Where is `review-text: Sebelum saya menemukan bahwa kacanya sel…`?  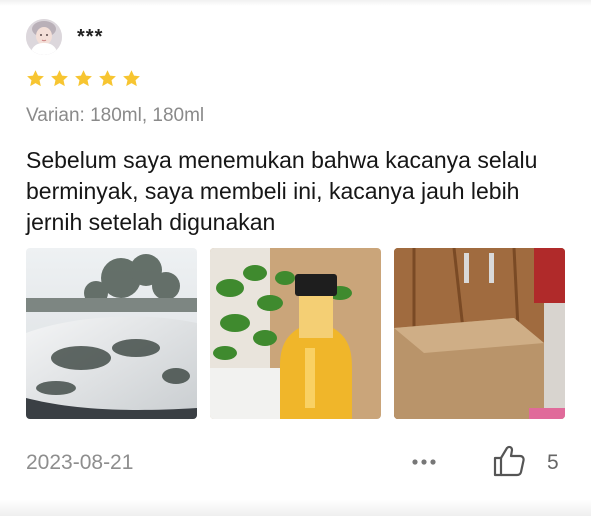
review-text: Sebelum saya menemukan bahwa kacanya sel… is located at coordinates (282, 191).